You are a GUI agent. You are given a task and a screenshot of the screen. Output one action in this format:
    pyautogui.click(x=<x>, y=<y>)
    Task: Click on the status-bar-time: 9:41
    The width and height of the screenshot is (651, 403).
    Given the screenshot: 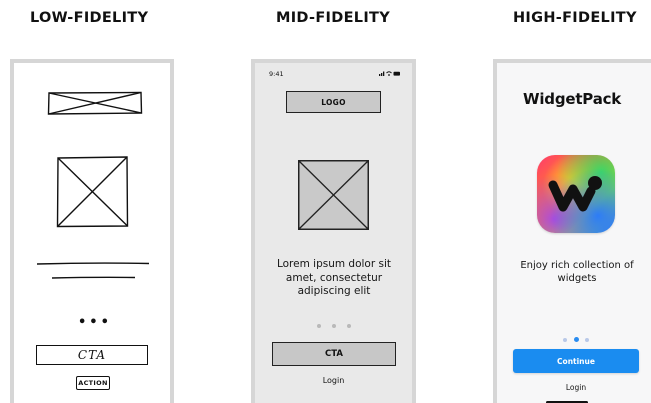 What is the action you would take?
    pyautogui.click(x=276, y=74)
    